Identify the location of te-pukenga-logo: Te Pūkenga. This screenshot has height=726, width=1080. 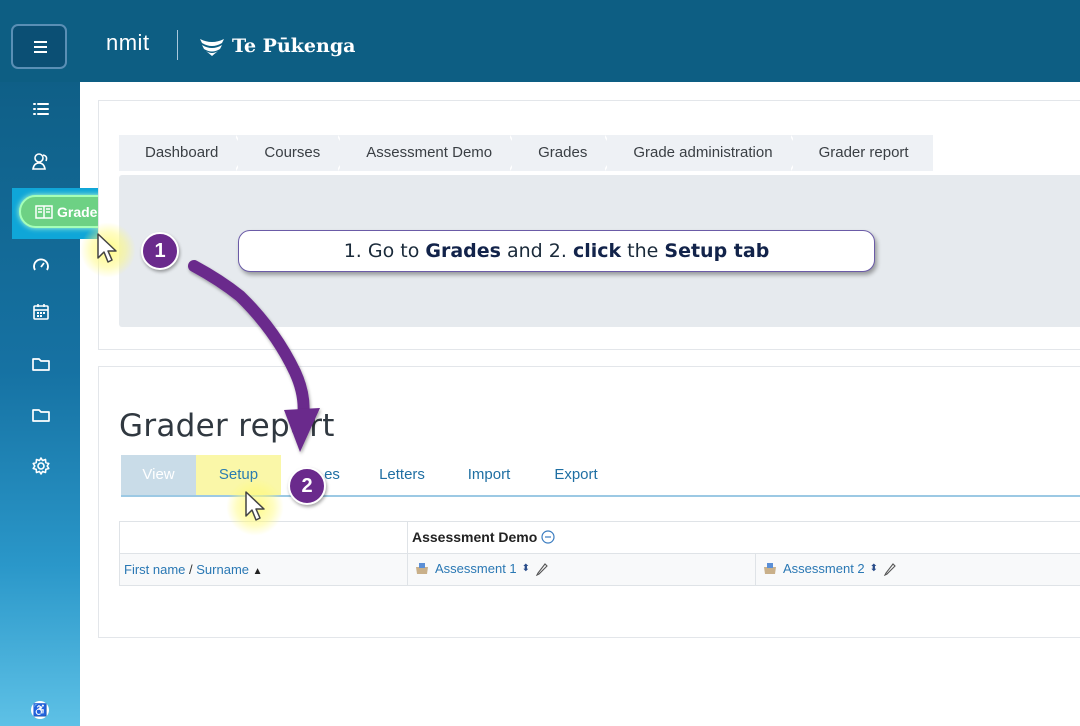
(276, 46).